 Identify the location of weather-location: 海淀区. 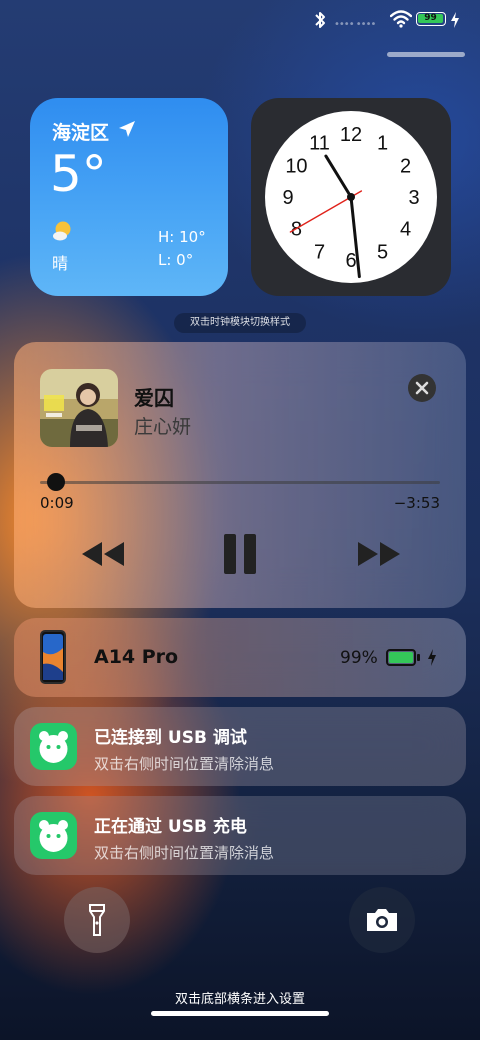
(81, 133).